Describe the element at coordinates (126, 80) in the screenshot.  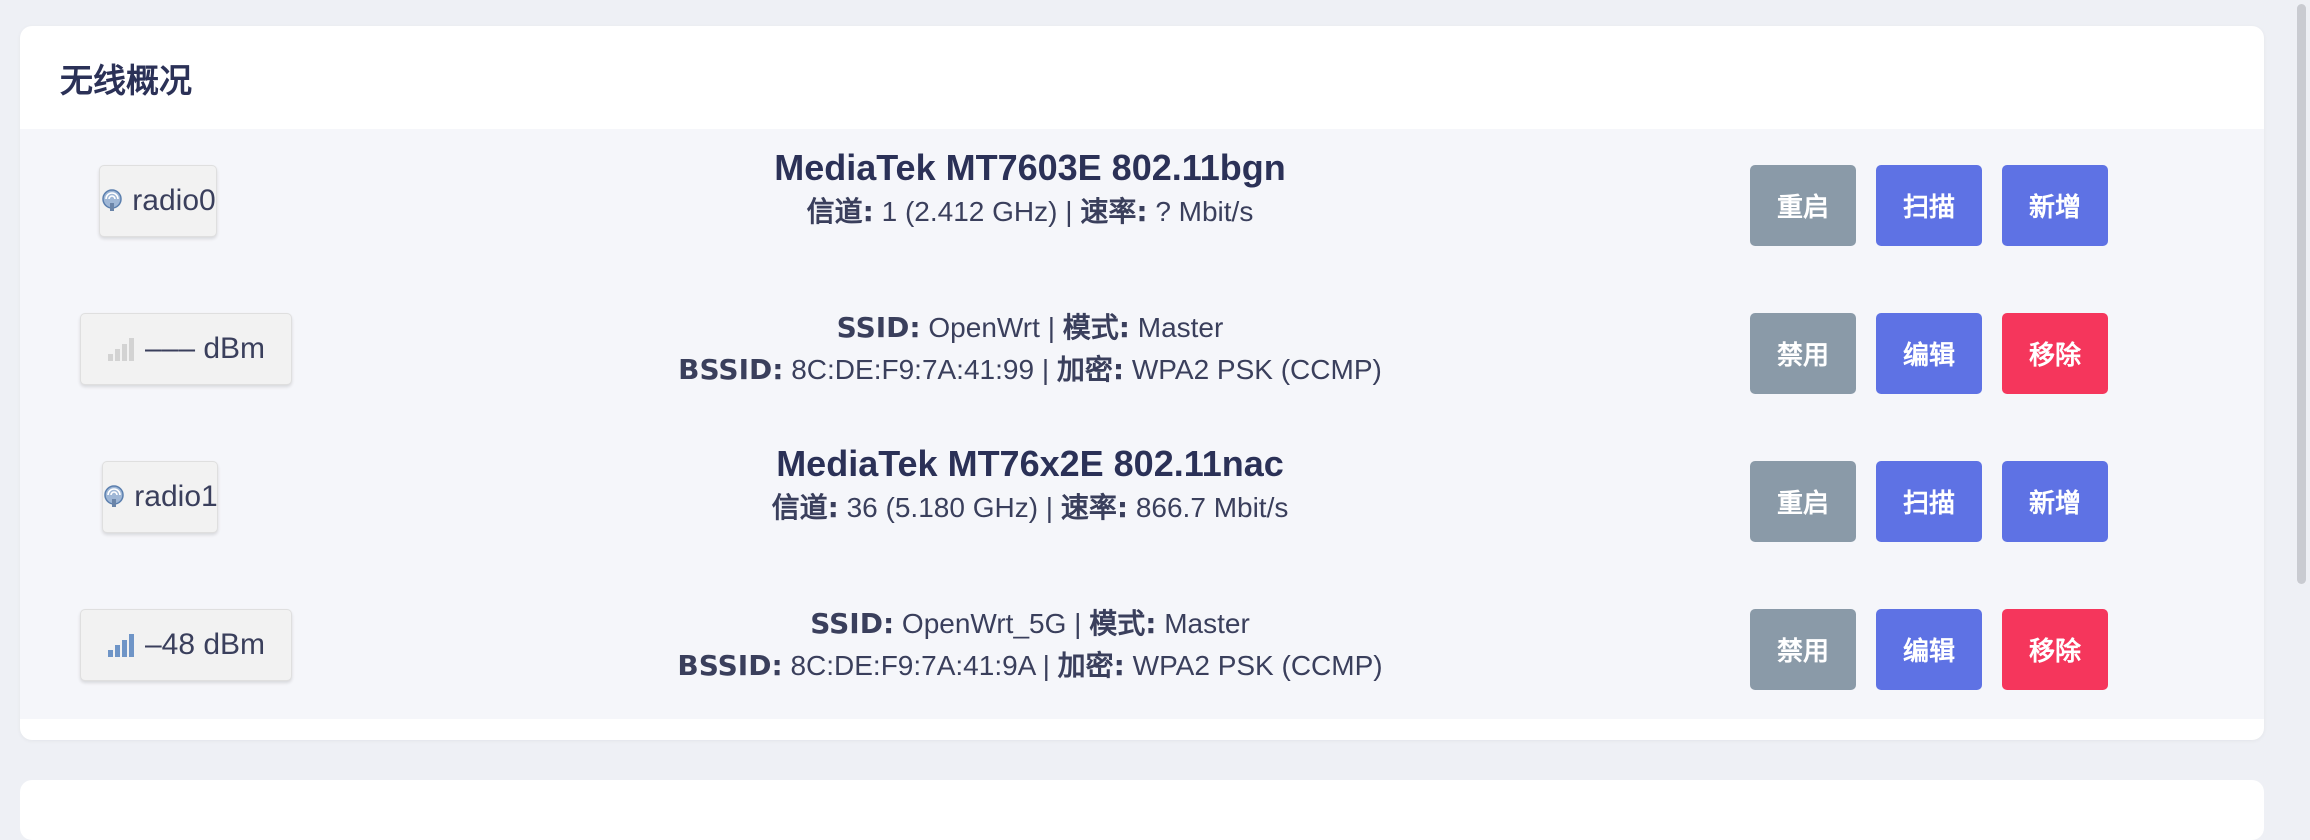
I see `card-title: 无线概况` at that location.